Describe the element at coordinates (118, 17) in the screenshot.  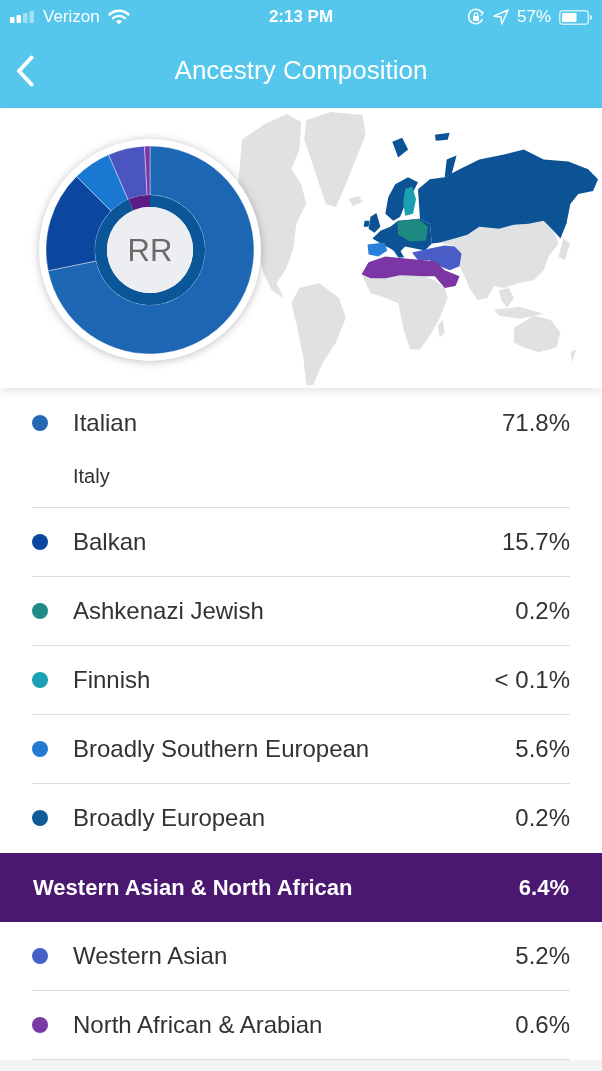
I see `wifi-icon` at that location.